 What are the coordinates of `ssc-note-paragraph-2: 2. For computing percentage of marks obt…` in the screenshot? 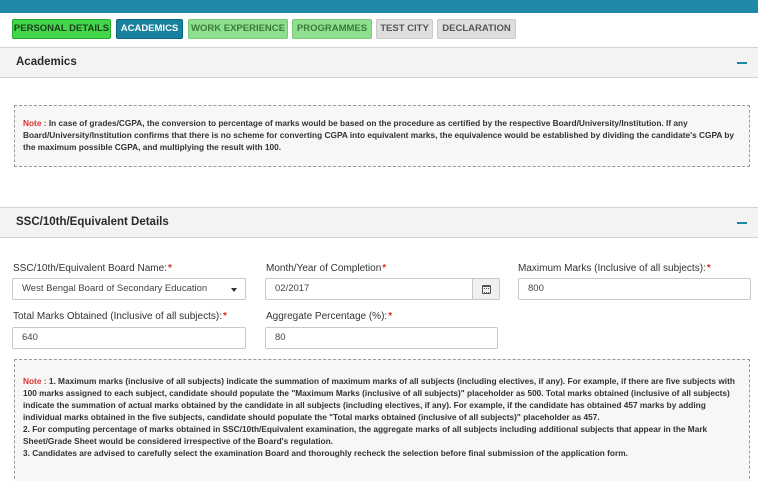 It's located at (365, 435).